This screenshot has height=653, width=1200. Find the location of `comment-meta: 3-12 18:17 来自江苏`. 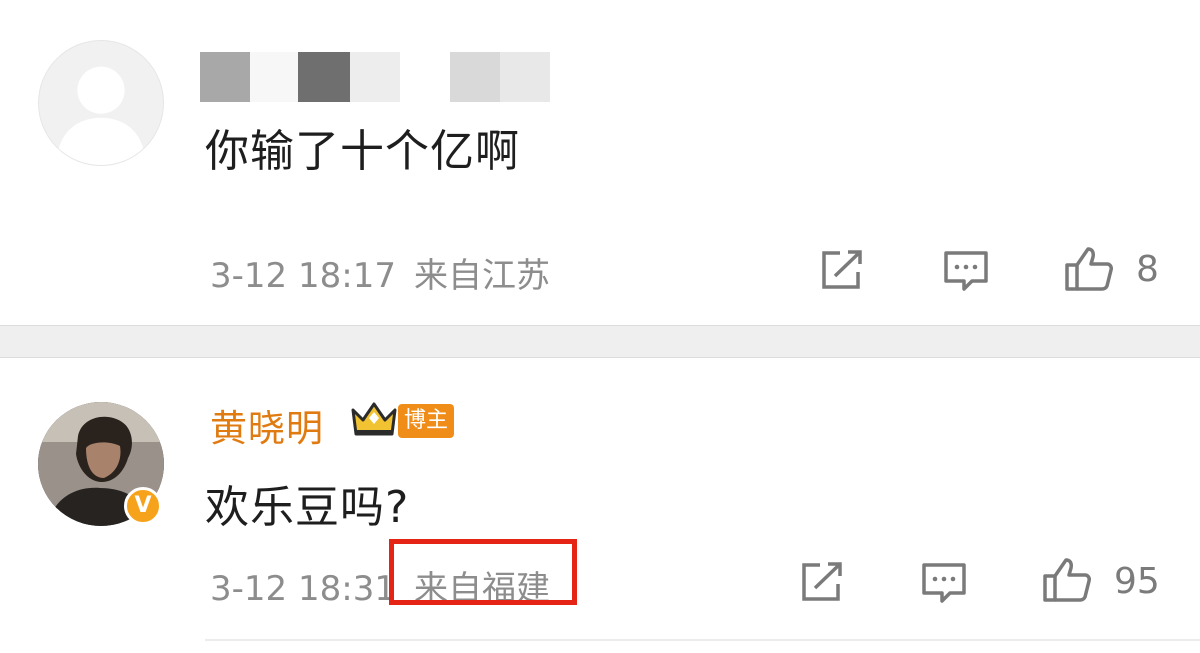

comment-meta: 3-12 18:17 来自江苏 is located at coordinates (380, 272).